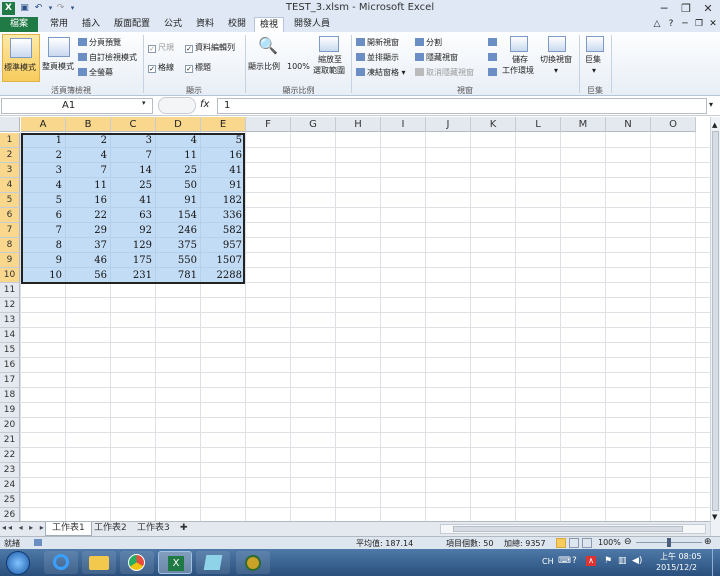  Describe the element at coordinates (59, 58) in the screenshot. I see `page-layout-view-button: 整頁模式` at that location.